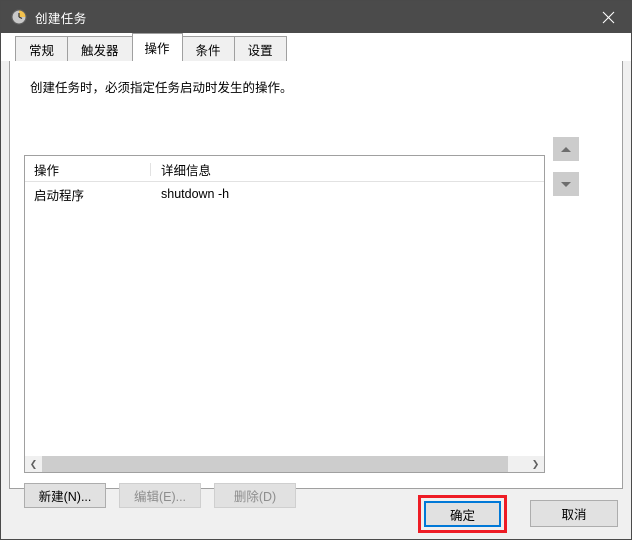  I want to click on table-row: 启动程序 shutdown -h, so click(284, 194).